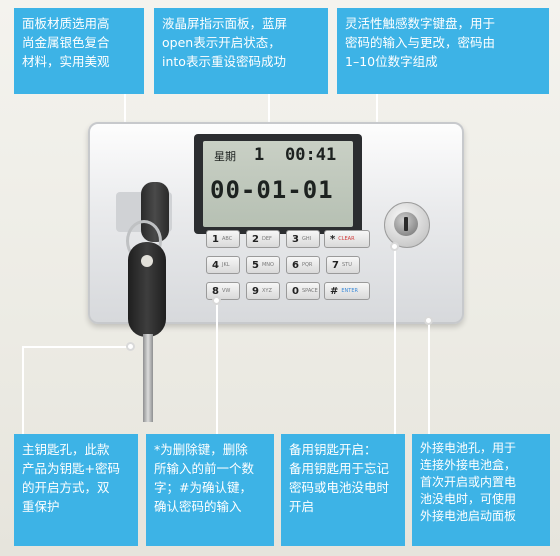 The height and width of the screenshot is (556, 560). I want to click on key-4: 4 JKL, so click(223, 265).